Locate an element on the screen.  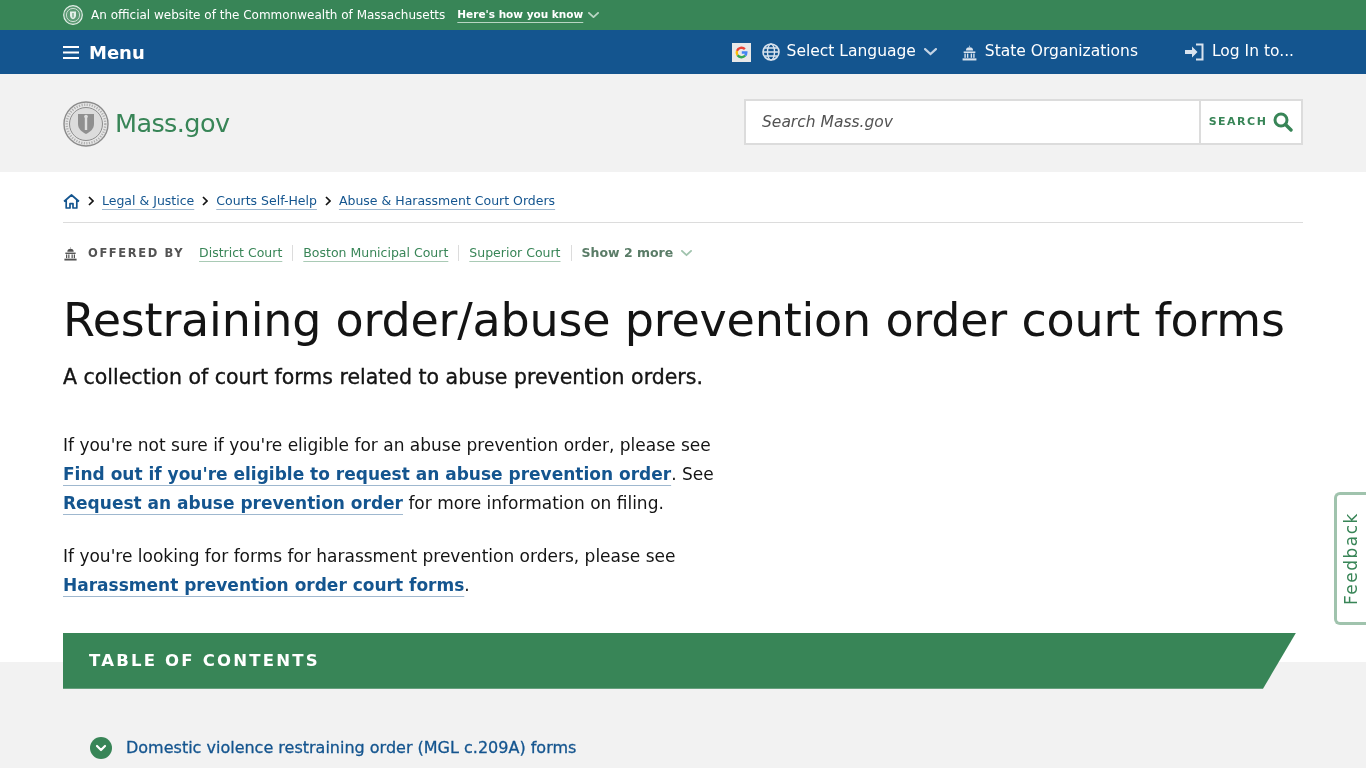
breadcrumb-link: Legal & Justice is located at coordinates (148, 201).